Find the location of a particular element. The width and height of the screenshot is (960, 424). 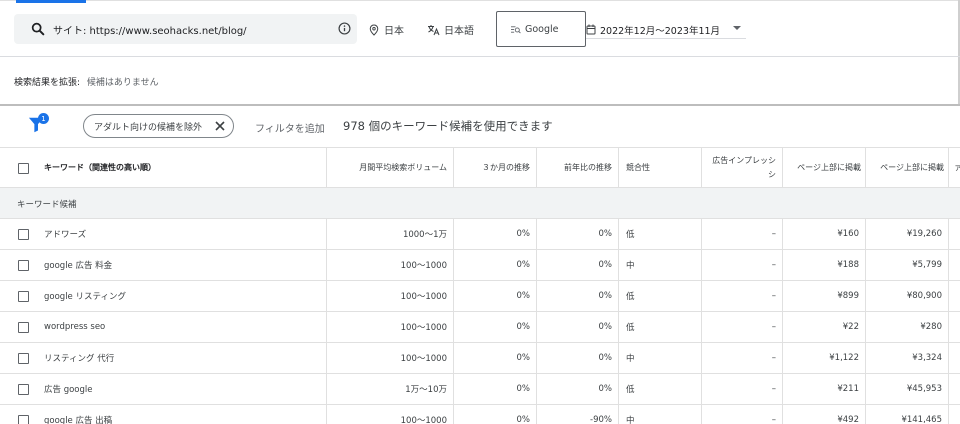

top-low-cell: ¥188 is located at coordinates (848, 265).